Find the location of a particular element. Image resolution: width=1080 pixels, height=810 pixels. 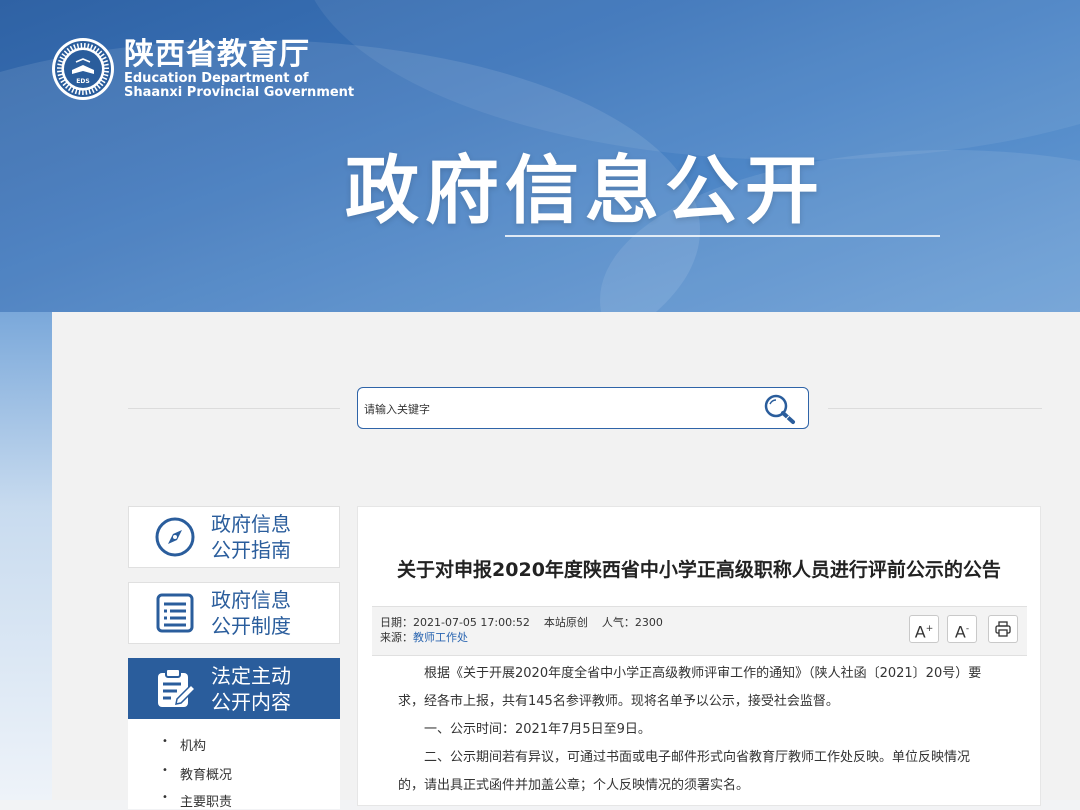

sub-nav-list: 机构 教育概况 主要职责 is located at coordinates (234, 764).